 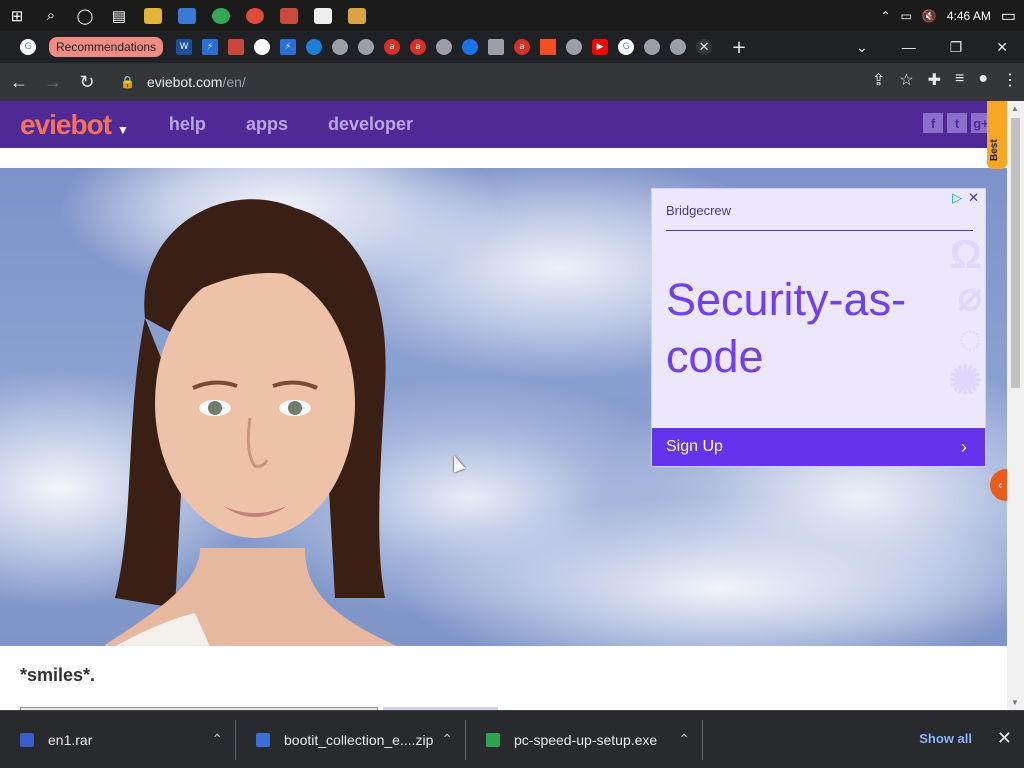 What do you see at coordinates (1015, 702) in the screenshot?
I see `scroll-down-icon: ▼` at bounding box center [1015, 702].